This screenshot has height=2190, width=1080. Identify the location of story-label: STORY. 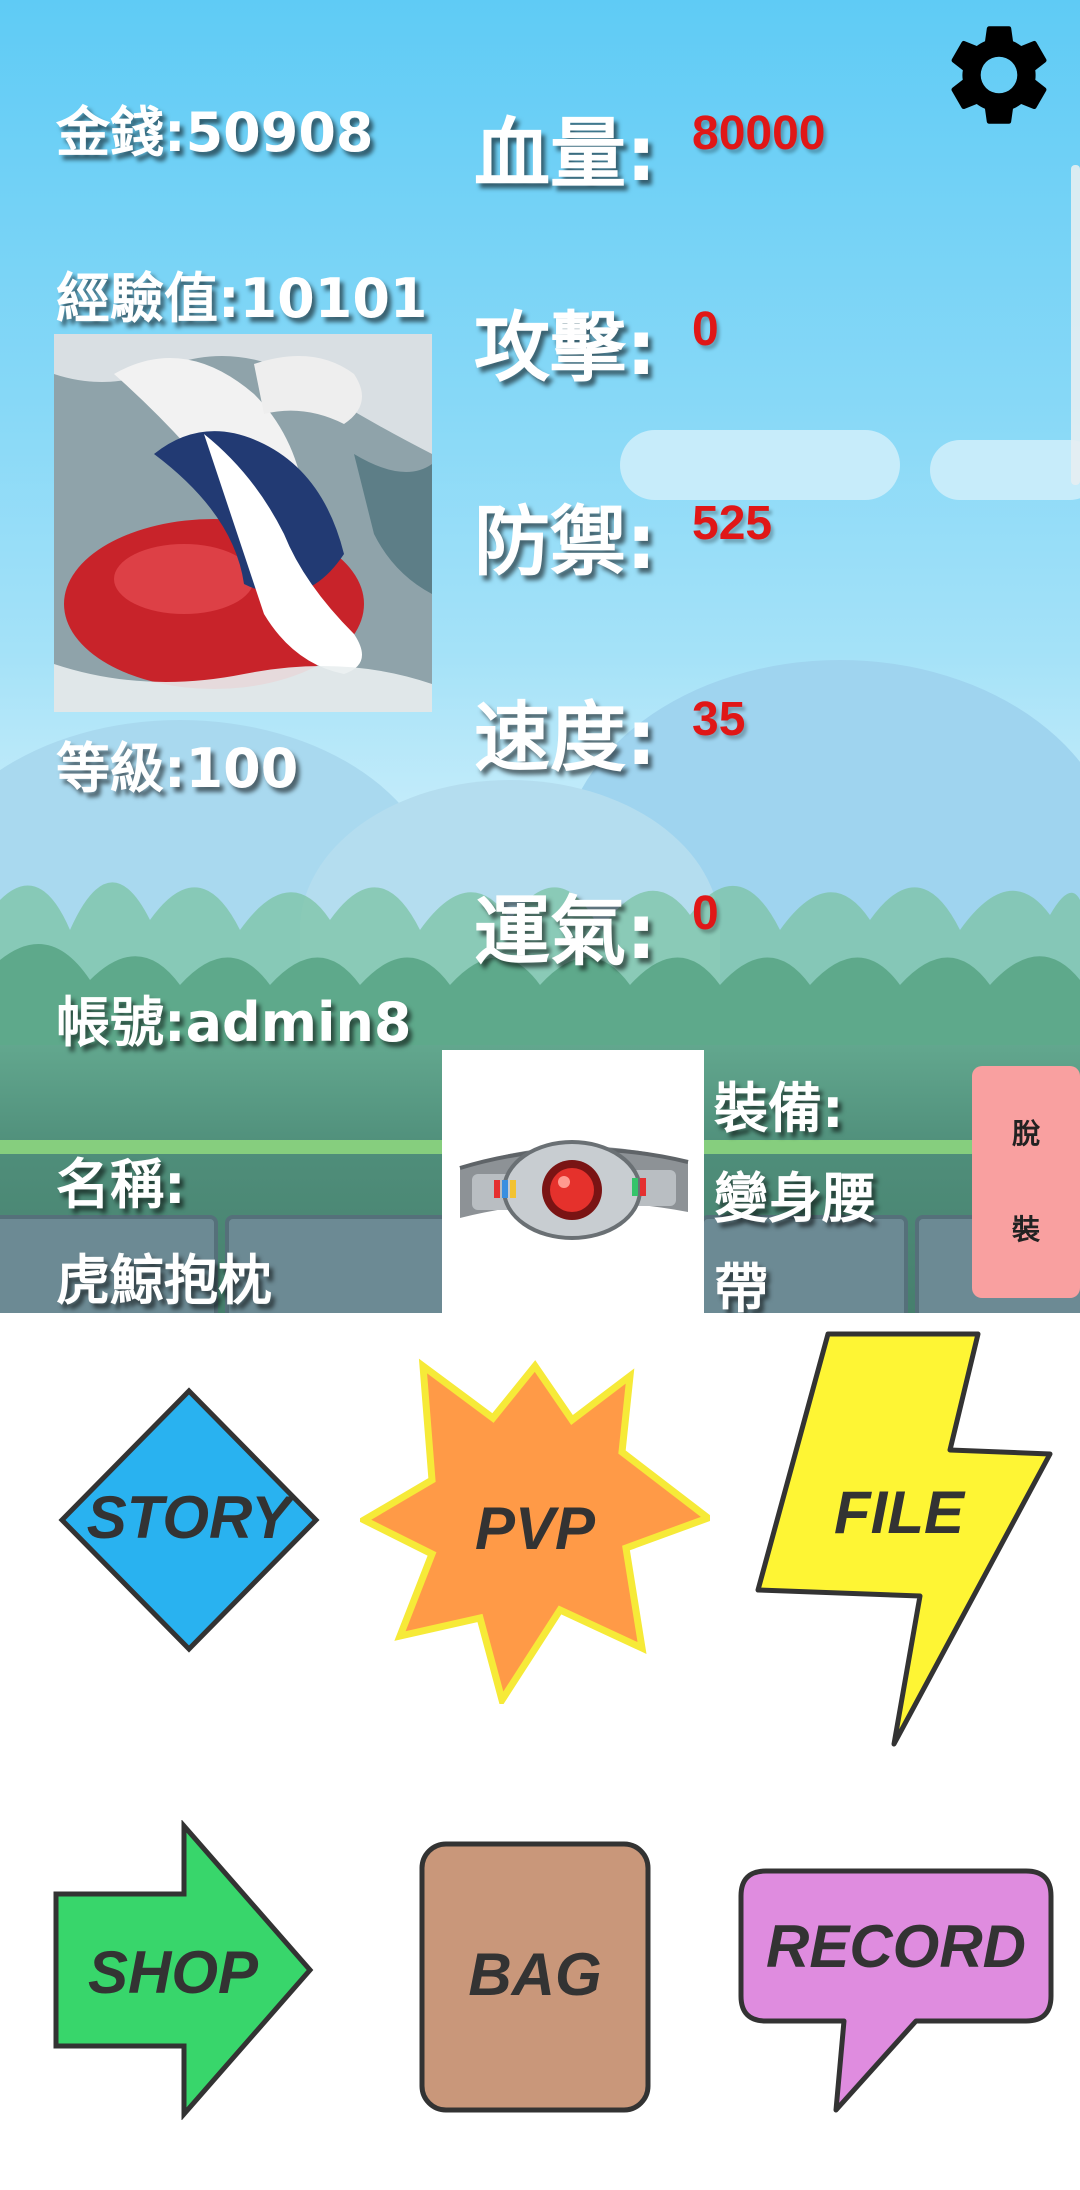
(189, 1517).